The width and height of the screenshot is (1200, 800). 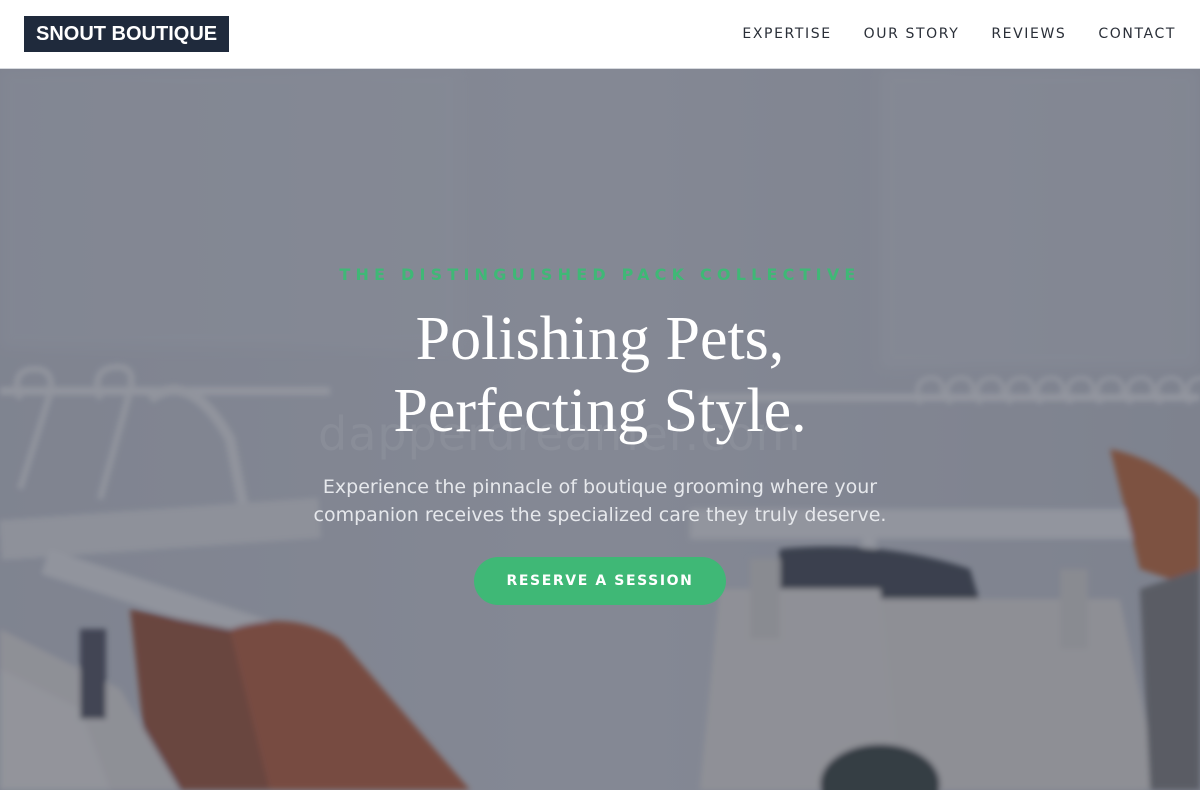 What do you see at coordinates (600, 411) in the screenshot?
I see `headline-line-2: Perfecting Style.` at bounding box center [600, 411].